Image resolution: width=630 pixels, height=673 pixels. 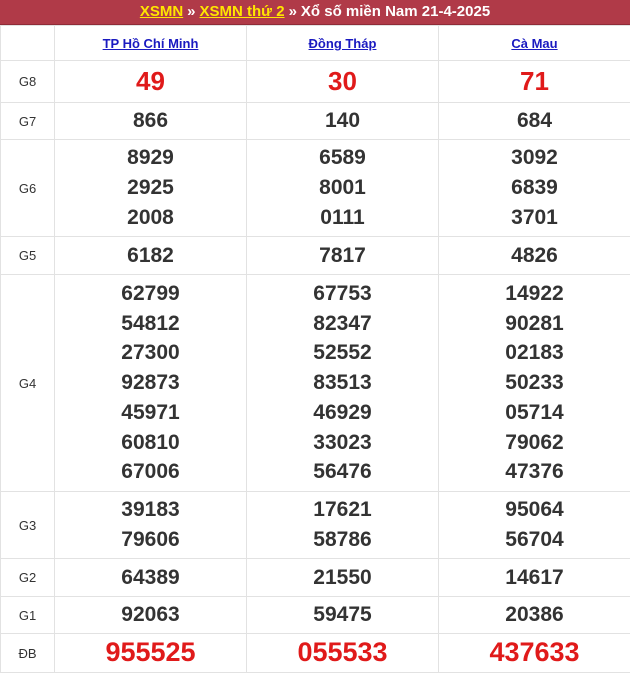 I want to click on prize-number: 437633, so click(x=534, y=653).